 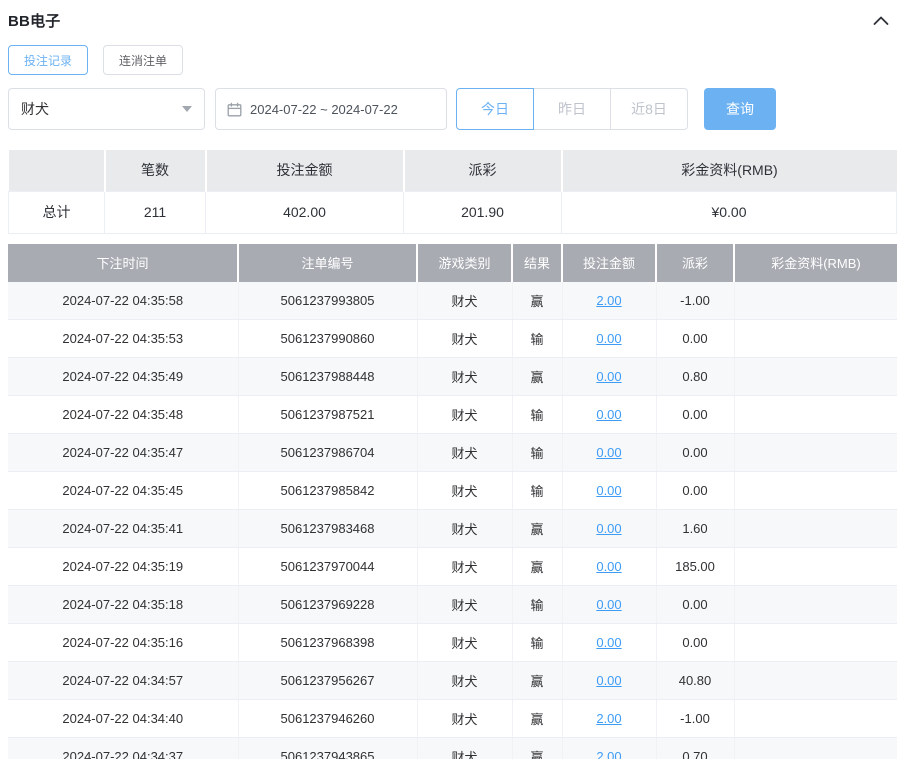 I want to click on summary-total-row: 总计 211 402.00 201.90 ¥0.00, so click(x=452, y=212).